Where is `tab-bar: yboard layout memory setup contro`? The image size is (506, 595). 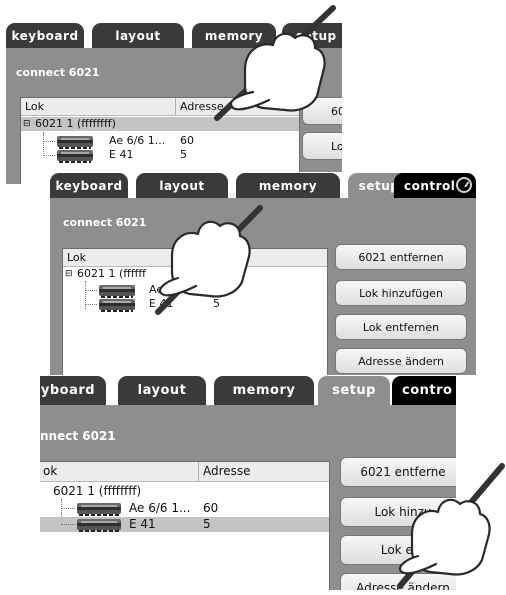
tab-bar: yboard layout memory setup contro is located at coordinates (248, 390).